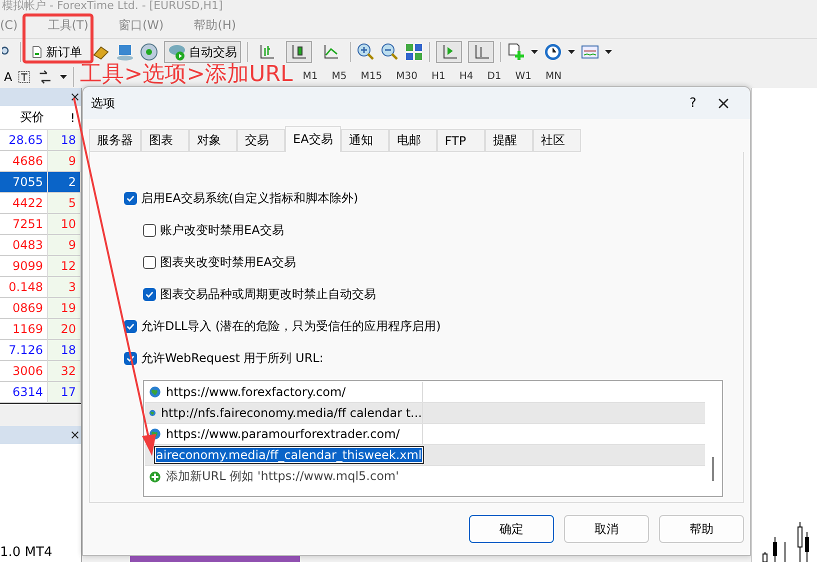 Image resolution: width=817 pixels, height=562 pixels. What do you see at coordinates (228, 262) in the screenshot?
I see `option-label: 图表夹改变时禁用EA交易` at bounding box center [228, 262].